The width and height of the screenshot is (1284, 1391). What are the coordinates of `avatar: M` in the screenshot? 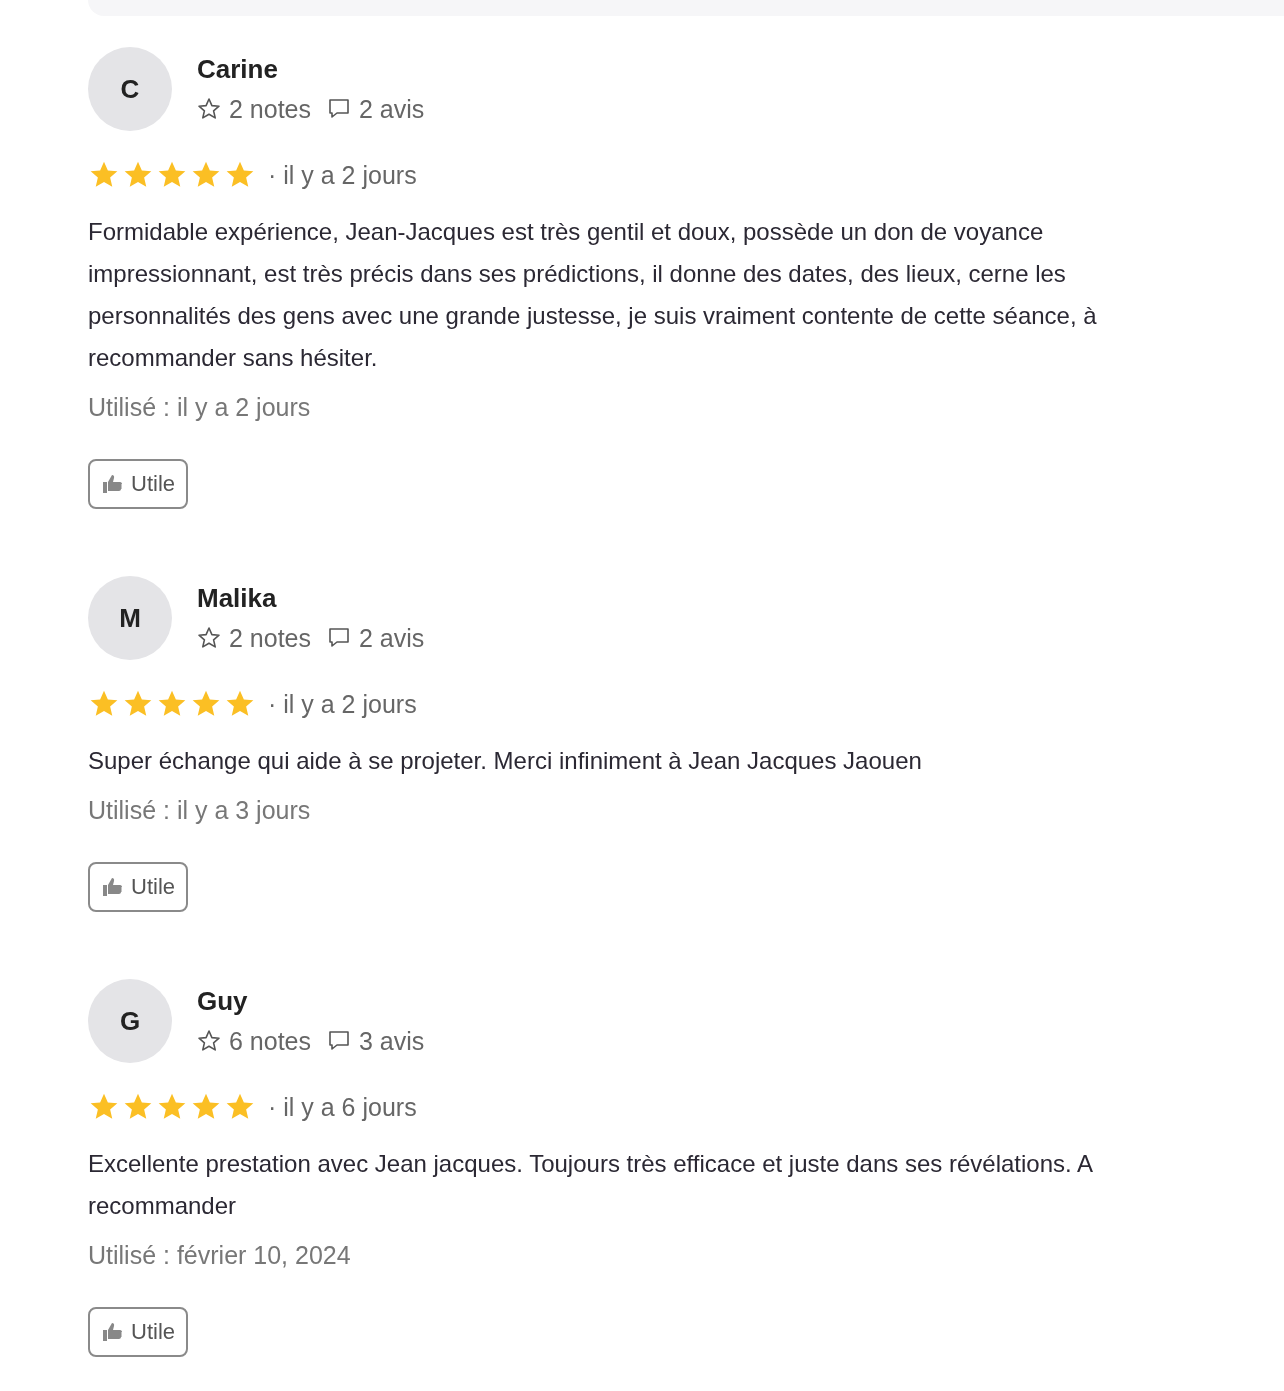 It's located at (130, 618).